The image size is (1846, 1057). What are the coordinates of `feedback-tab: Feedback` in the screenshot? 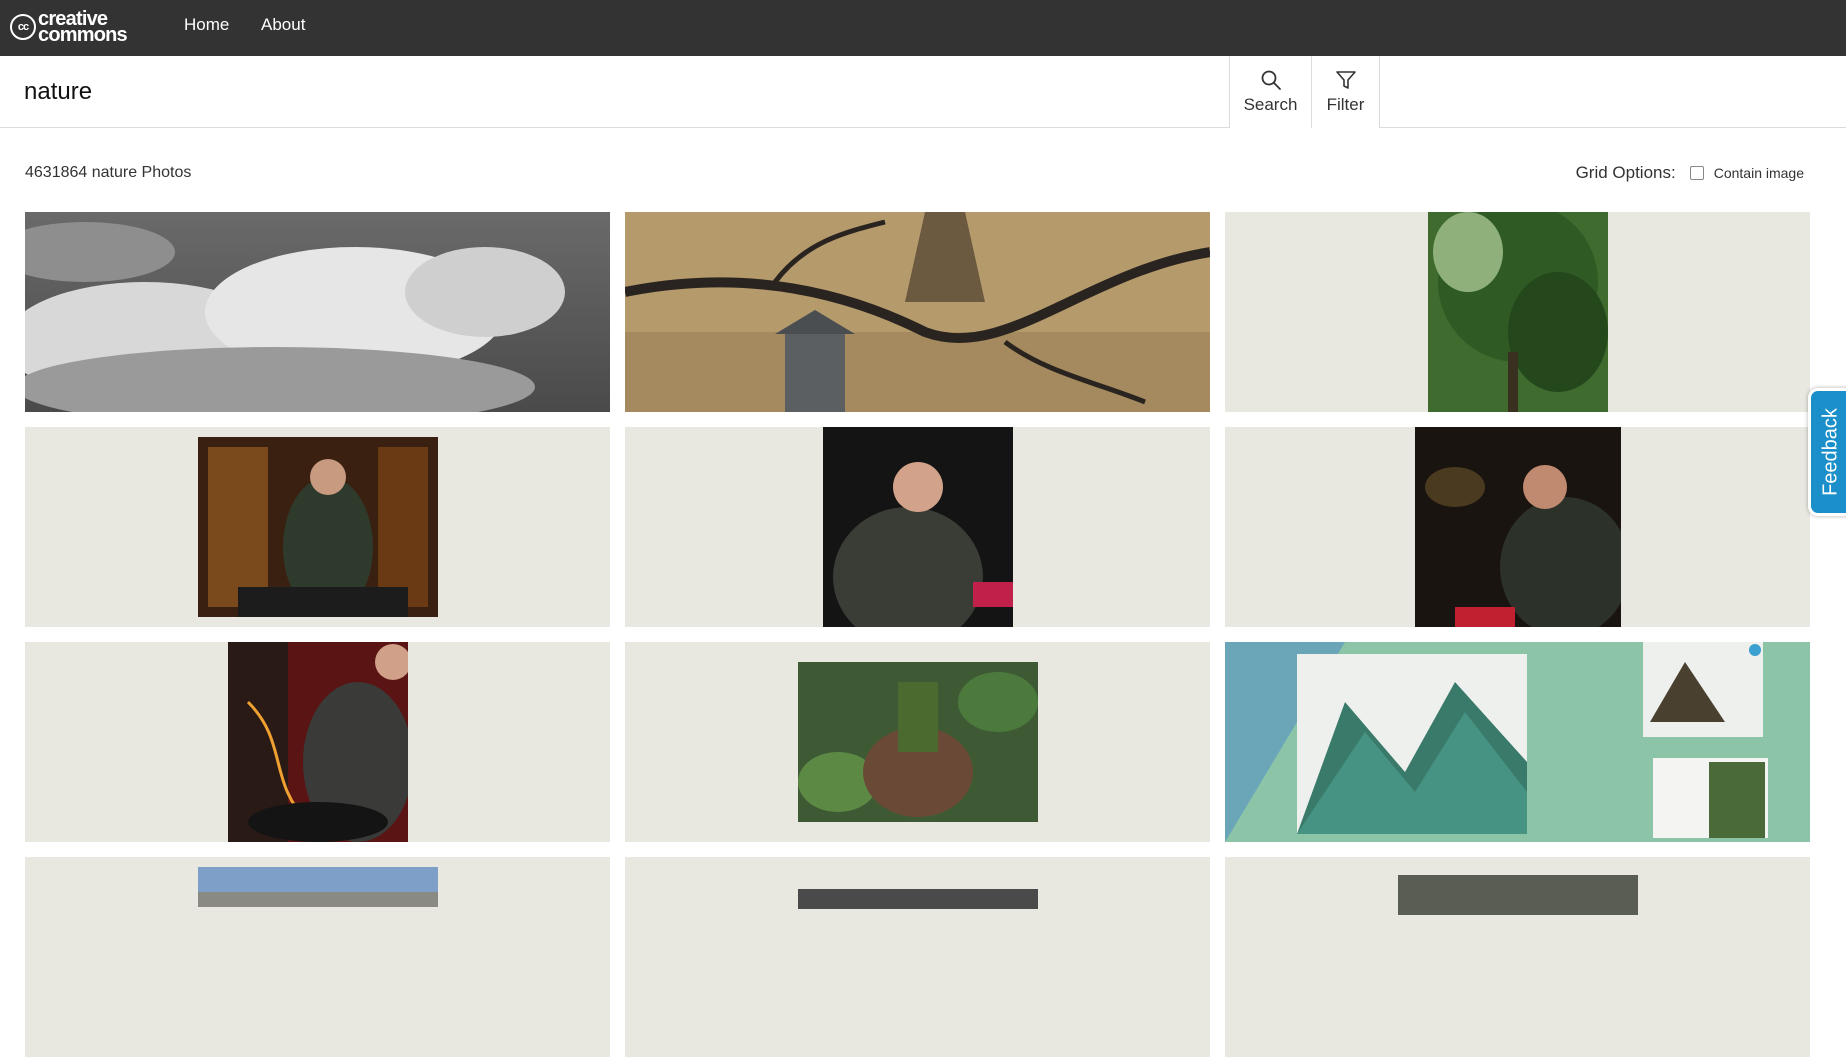 It's located at (1827, 452).